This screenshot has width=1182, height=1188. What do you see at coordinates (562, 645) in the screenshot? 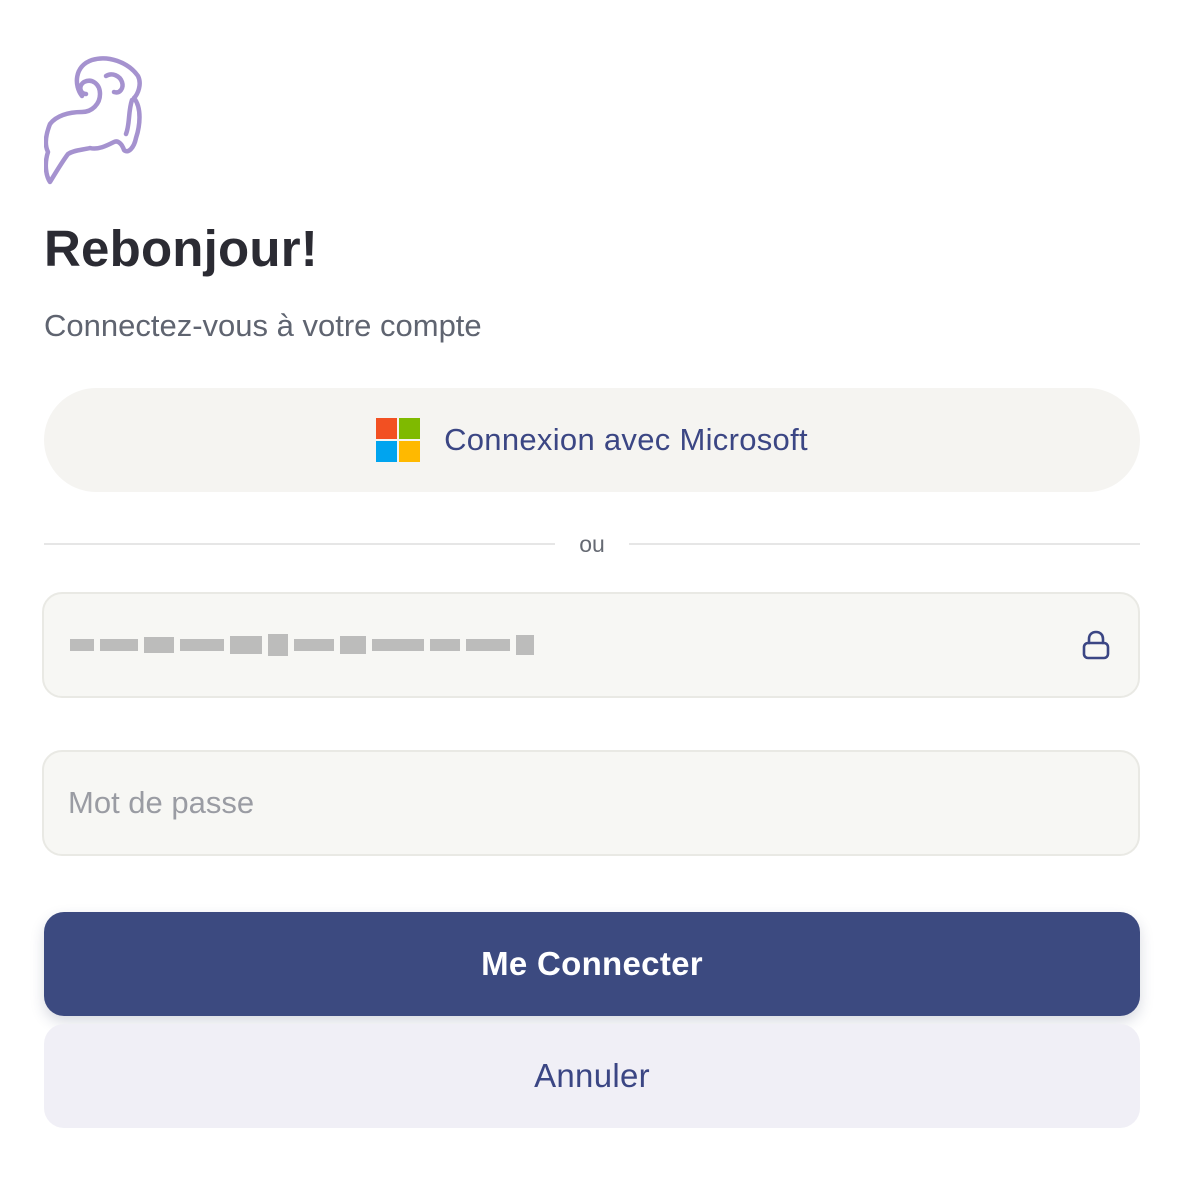
I see `email-value-redacted` at bounding box center [562, 645].